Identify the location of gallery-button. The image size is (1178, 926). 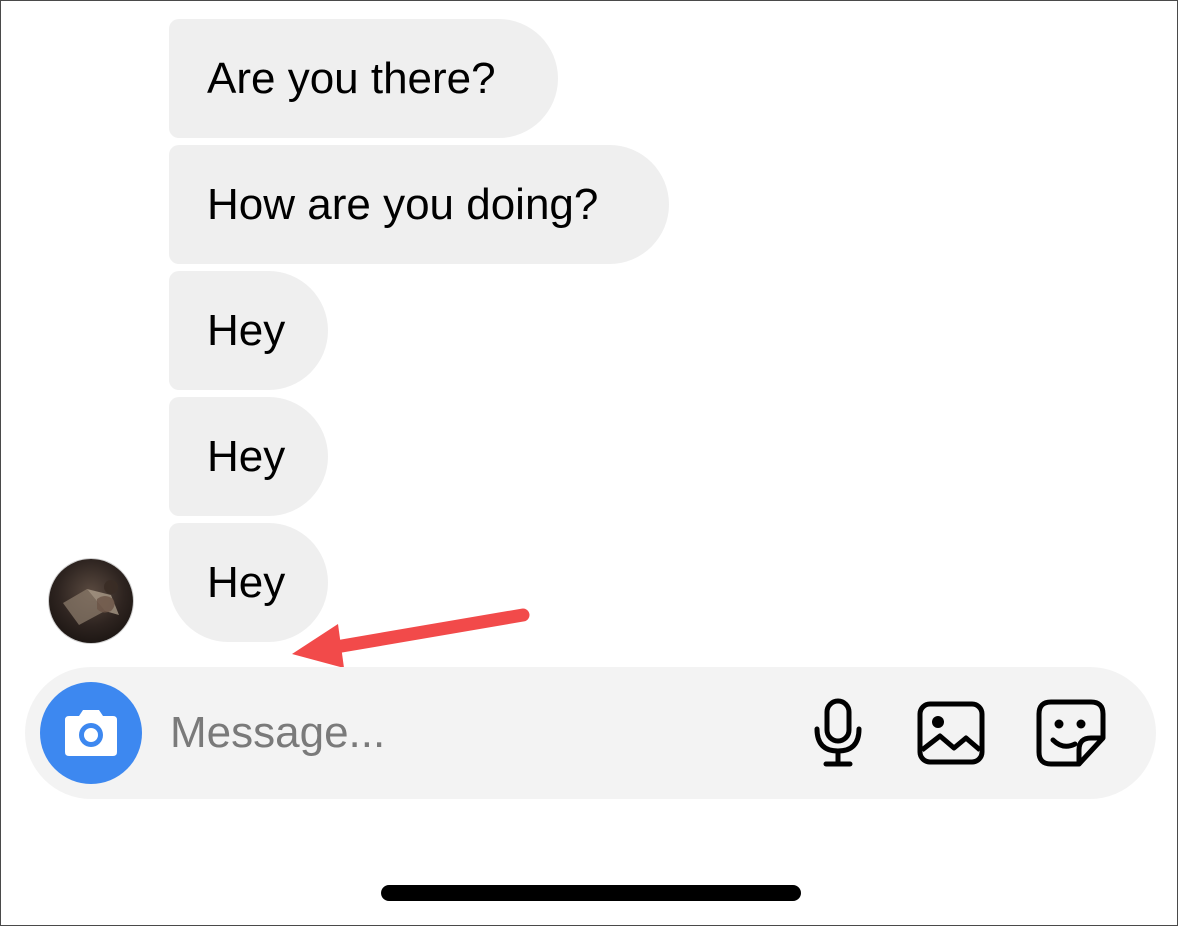
(951, 733).